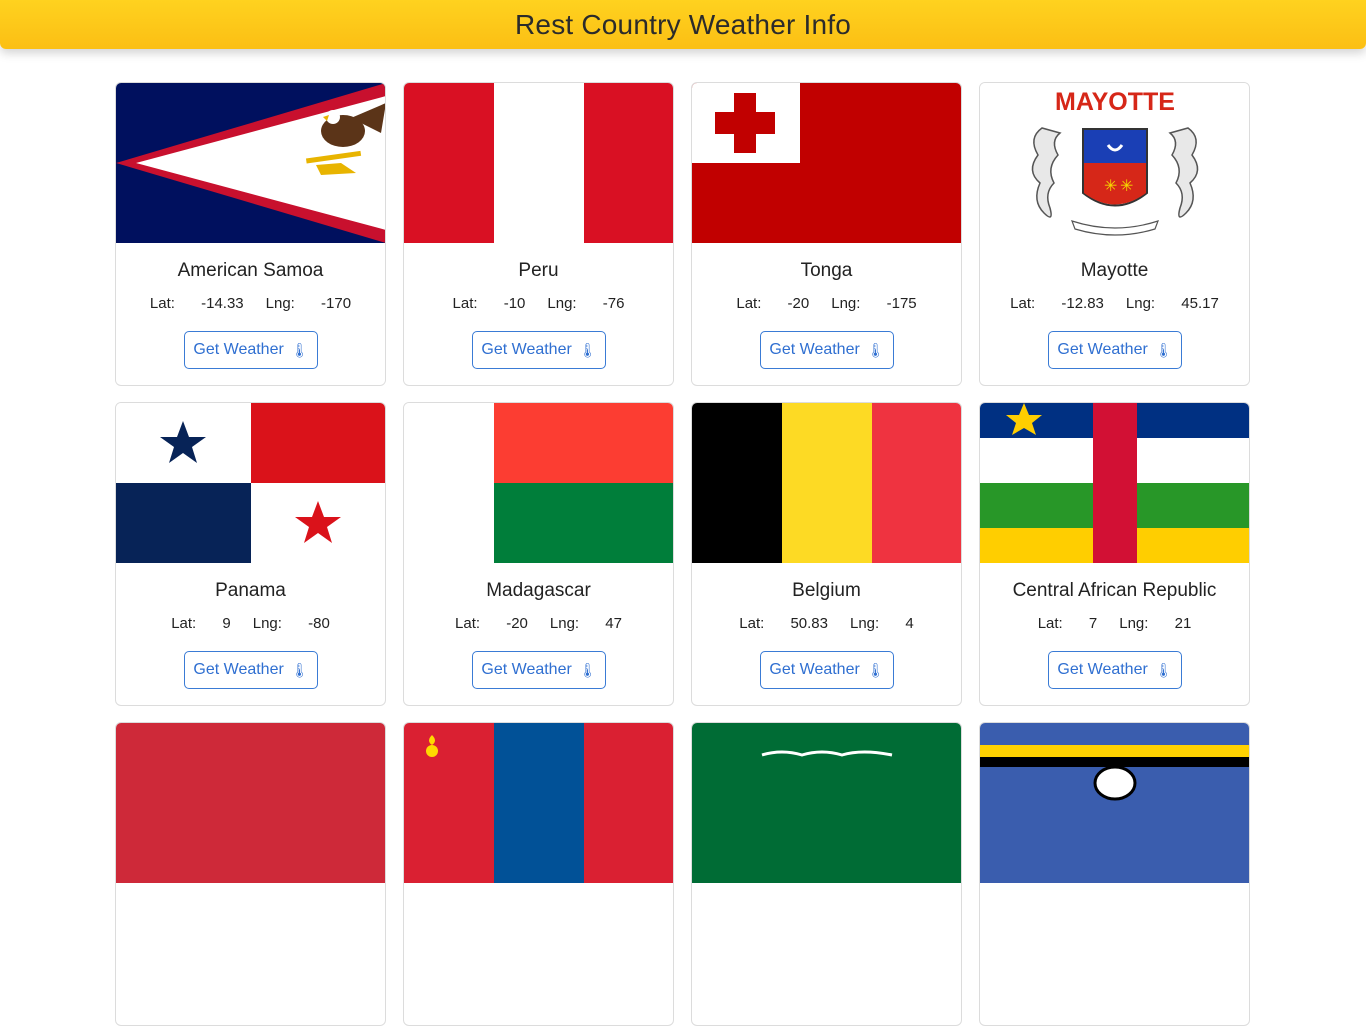  I want to click on country-card: Panama Lat: 9 Lng: -80 Get Weather 🌡, so click(250, 554).